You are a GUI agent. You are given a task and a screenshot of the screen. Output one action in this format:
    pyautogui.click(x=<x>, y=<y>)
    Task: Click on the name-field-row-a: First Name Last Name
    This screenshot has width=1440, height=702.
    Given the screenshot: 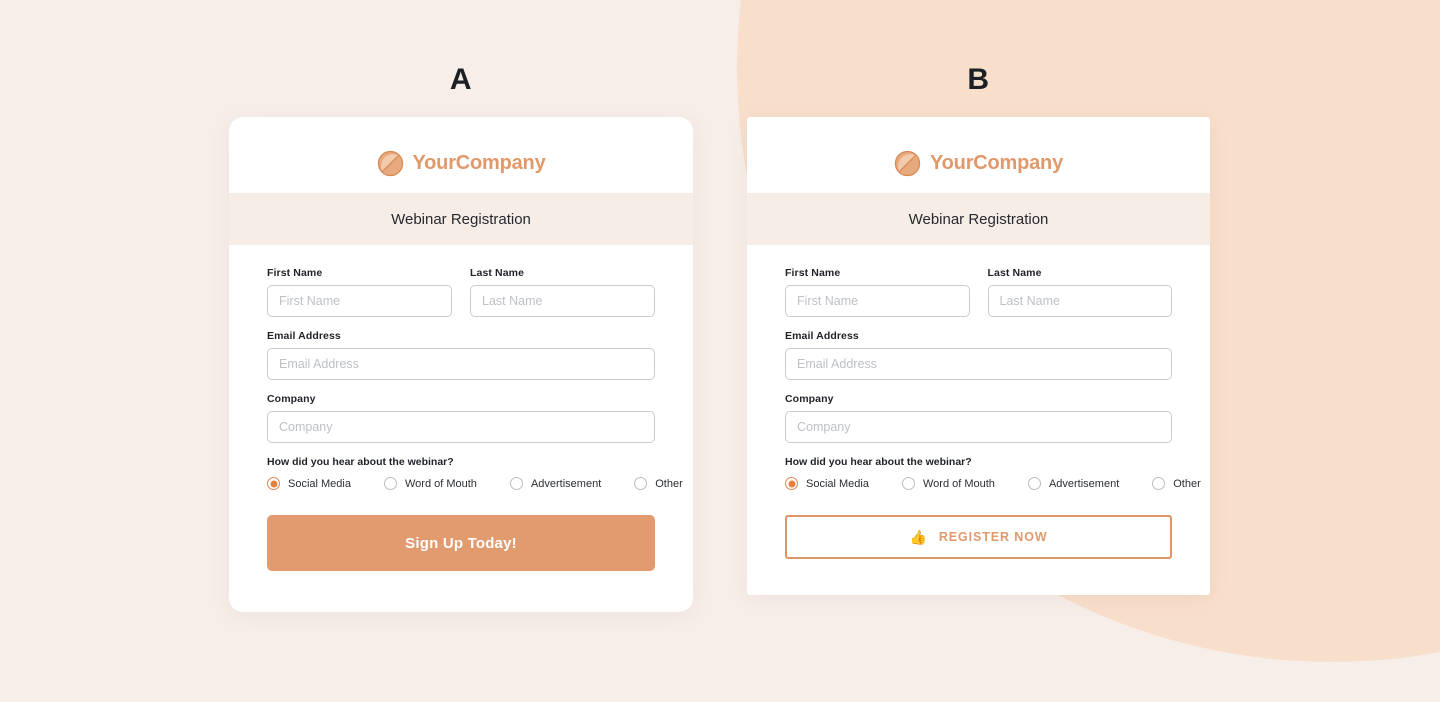 What is the action you would take?
    pyautogui.click(x=461, y=298)
    